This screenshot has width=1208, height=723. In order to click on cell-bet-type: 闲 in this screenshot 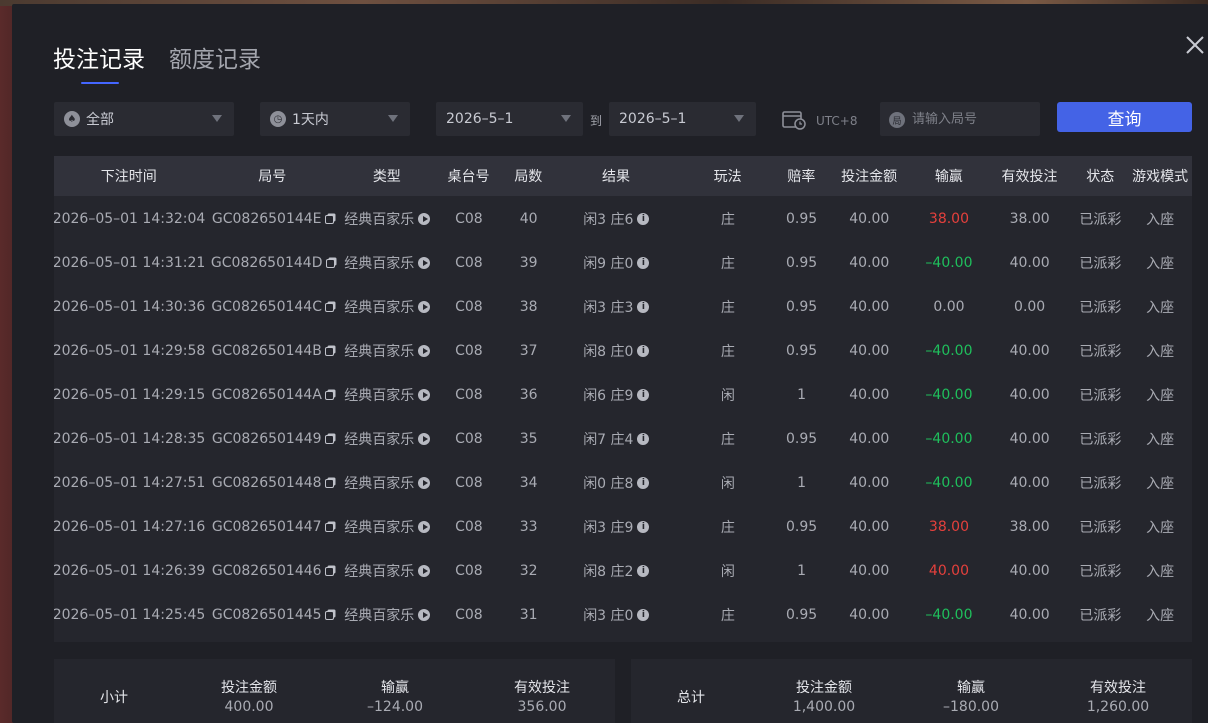, I will do `click(727, 484)`.